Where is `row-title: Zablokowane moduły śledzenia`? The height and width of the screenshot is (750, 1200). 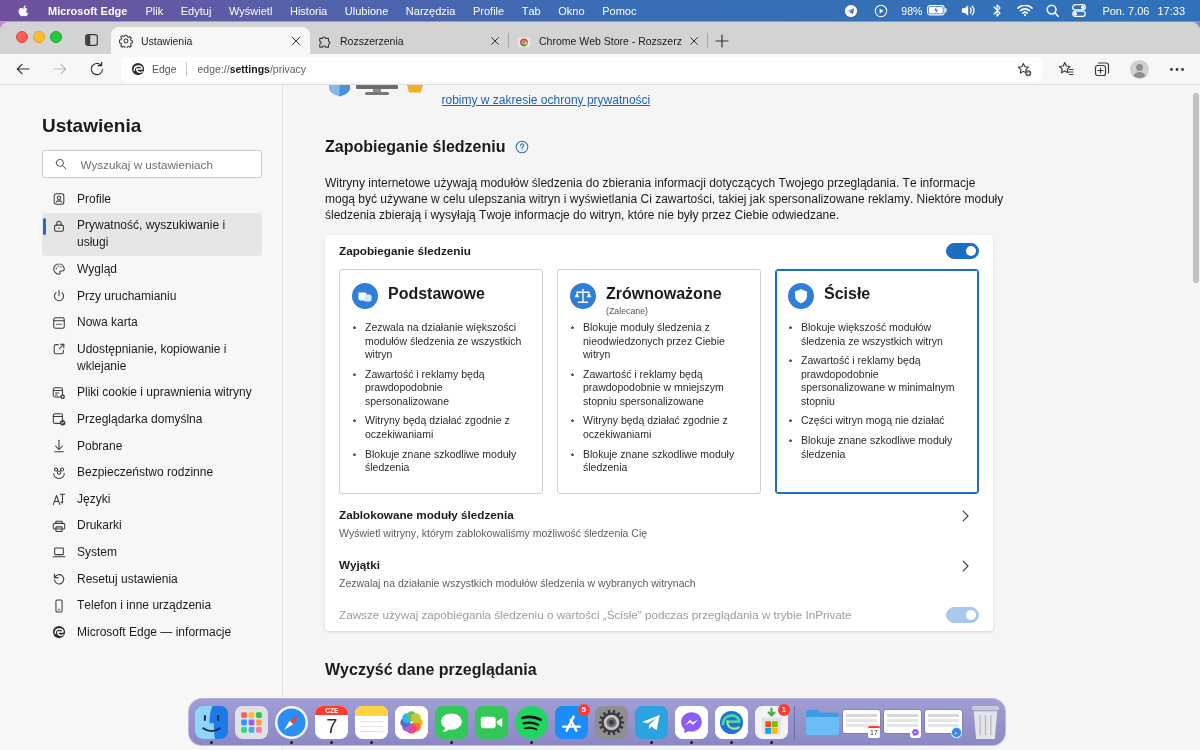 row-title: Zablokowane moduły śledzenia is located at coordinates (650, 515).